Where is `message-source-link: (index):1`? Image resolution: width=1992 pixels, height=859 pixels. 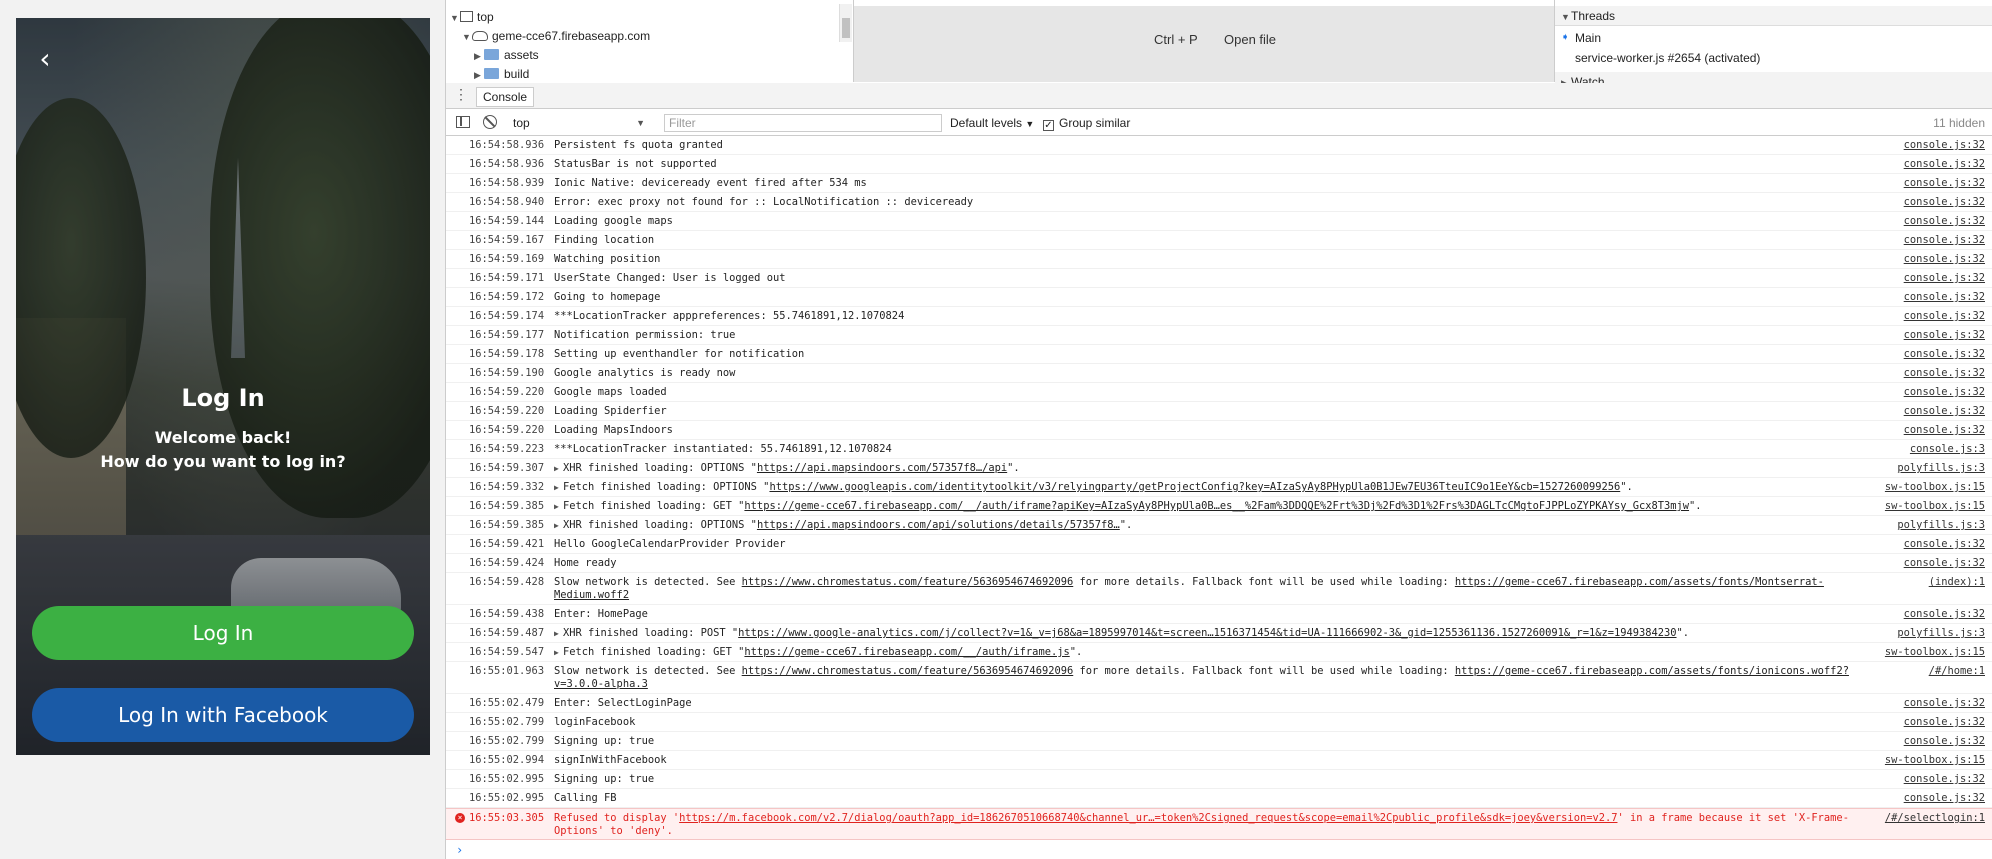 message-source-link: (index):1 is located at coordinates (1957, 582).